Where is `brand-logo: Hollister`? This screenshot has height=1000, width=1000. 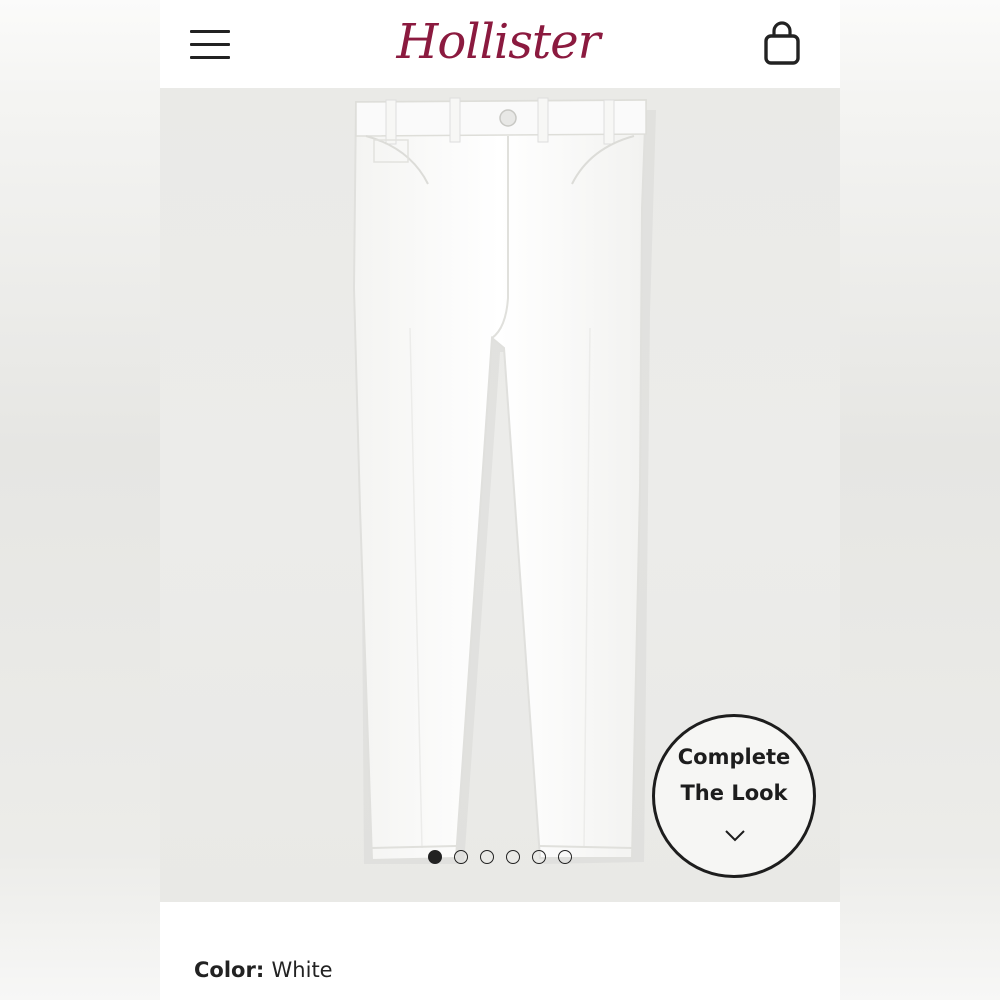
brand-logo: Hollister is located at coordinates (498, 42).